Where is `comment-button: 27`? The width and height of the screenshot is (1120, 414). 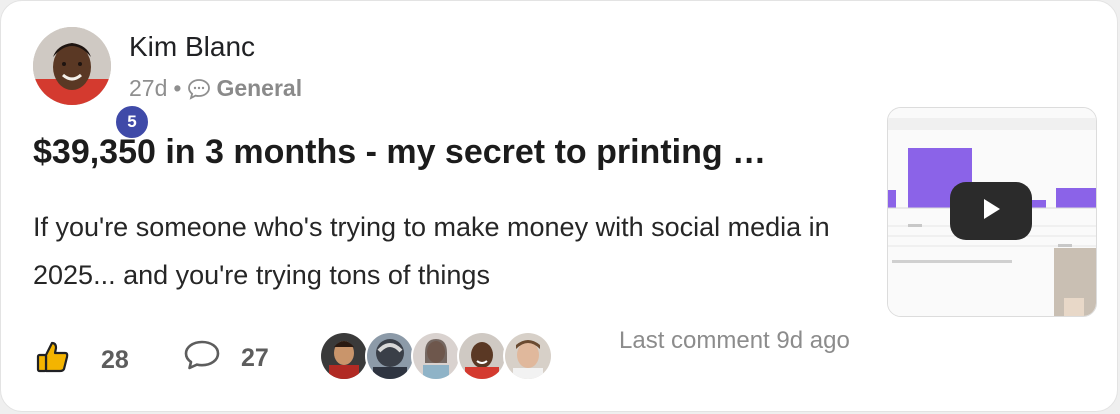
comment-button: 27 is located at coordinates (226, 358).